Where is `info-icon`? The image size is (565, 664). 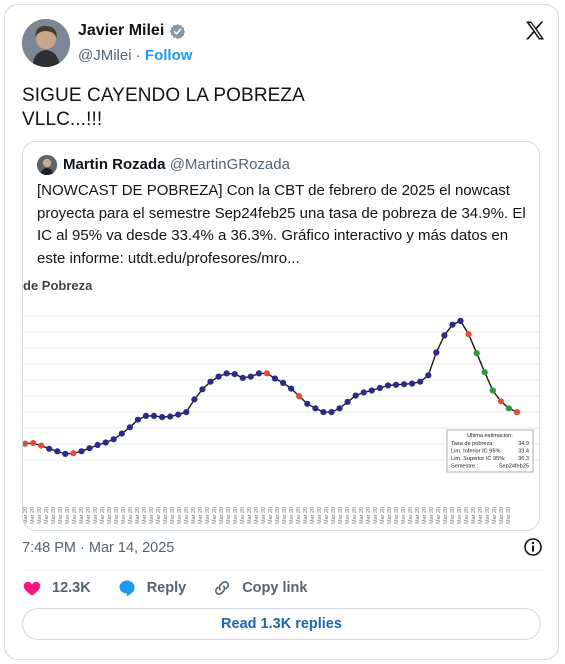
info-icon is located at coordinates (533, 547).